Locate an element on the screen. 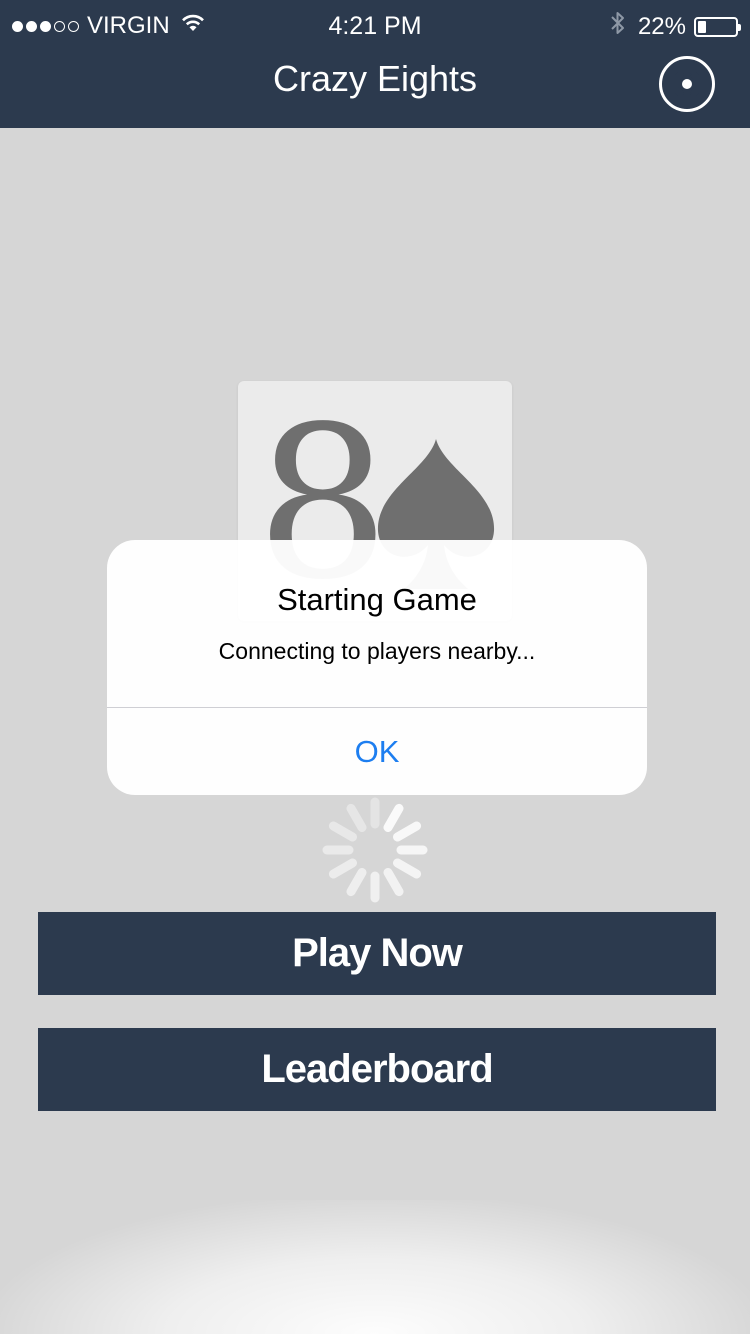 This screenshot has width=750, height=1334. battery-icon is located at coordinates (717, 26).